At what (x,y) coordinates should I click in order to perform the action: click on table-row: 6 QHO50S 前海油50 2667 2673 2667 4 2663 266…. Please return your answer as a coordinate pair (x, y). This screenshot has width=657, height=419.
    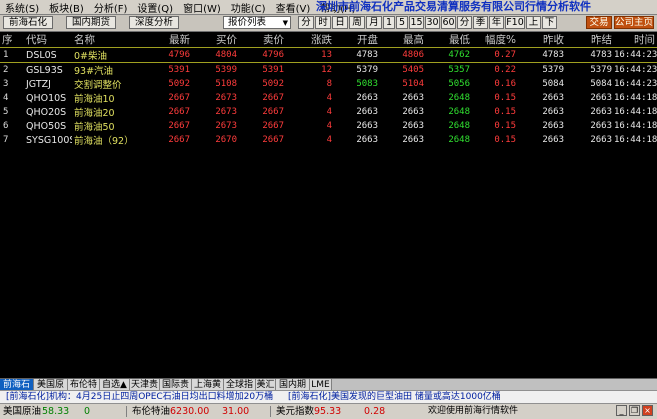
    Looking at the image, I should click on (328, 126).